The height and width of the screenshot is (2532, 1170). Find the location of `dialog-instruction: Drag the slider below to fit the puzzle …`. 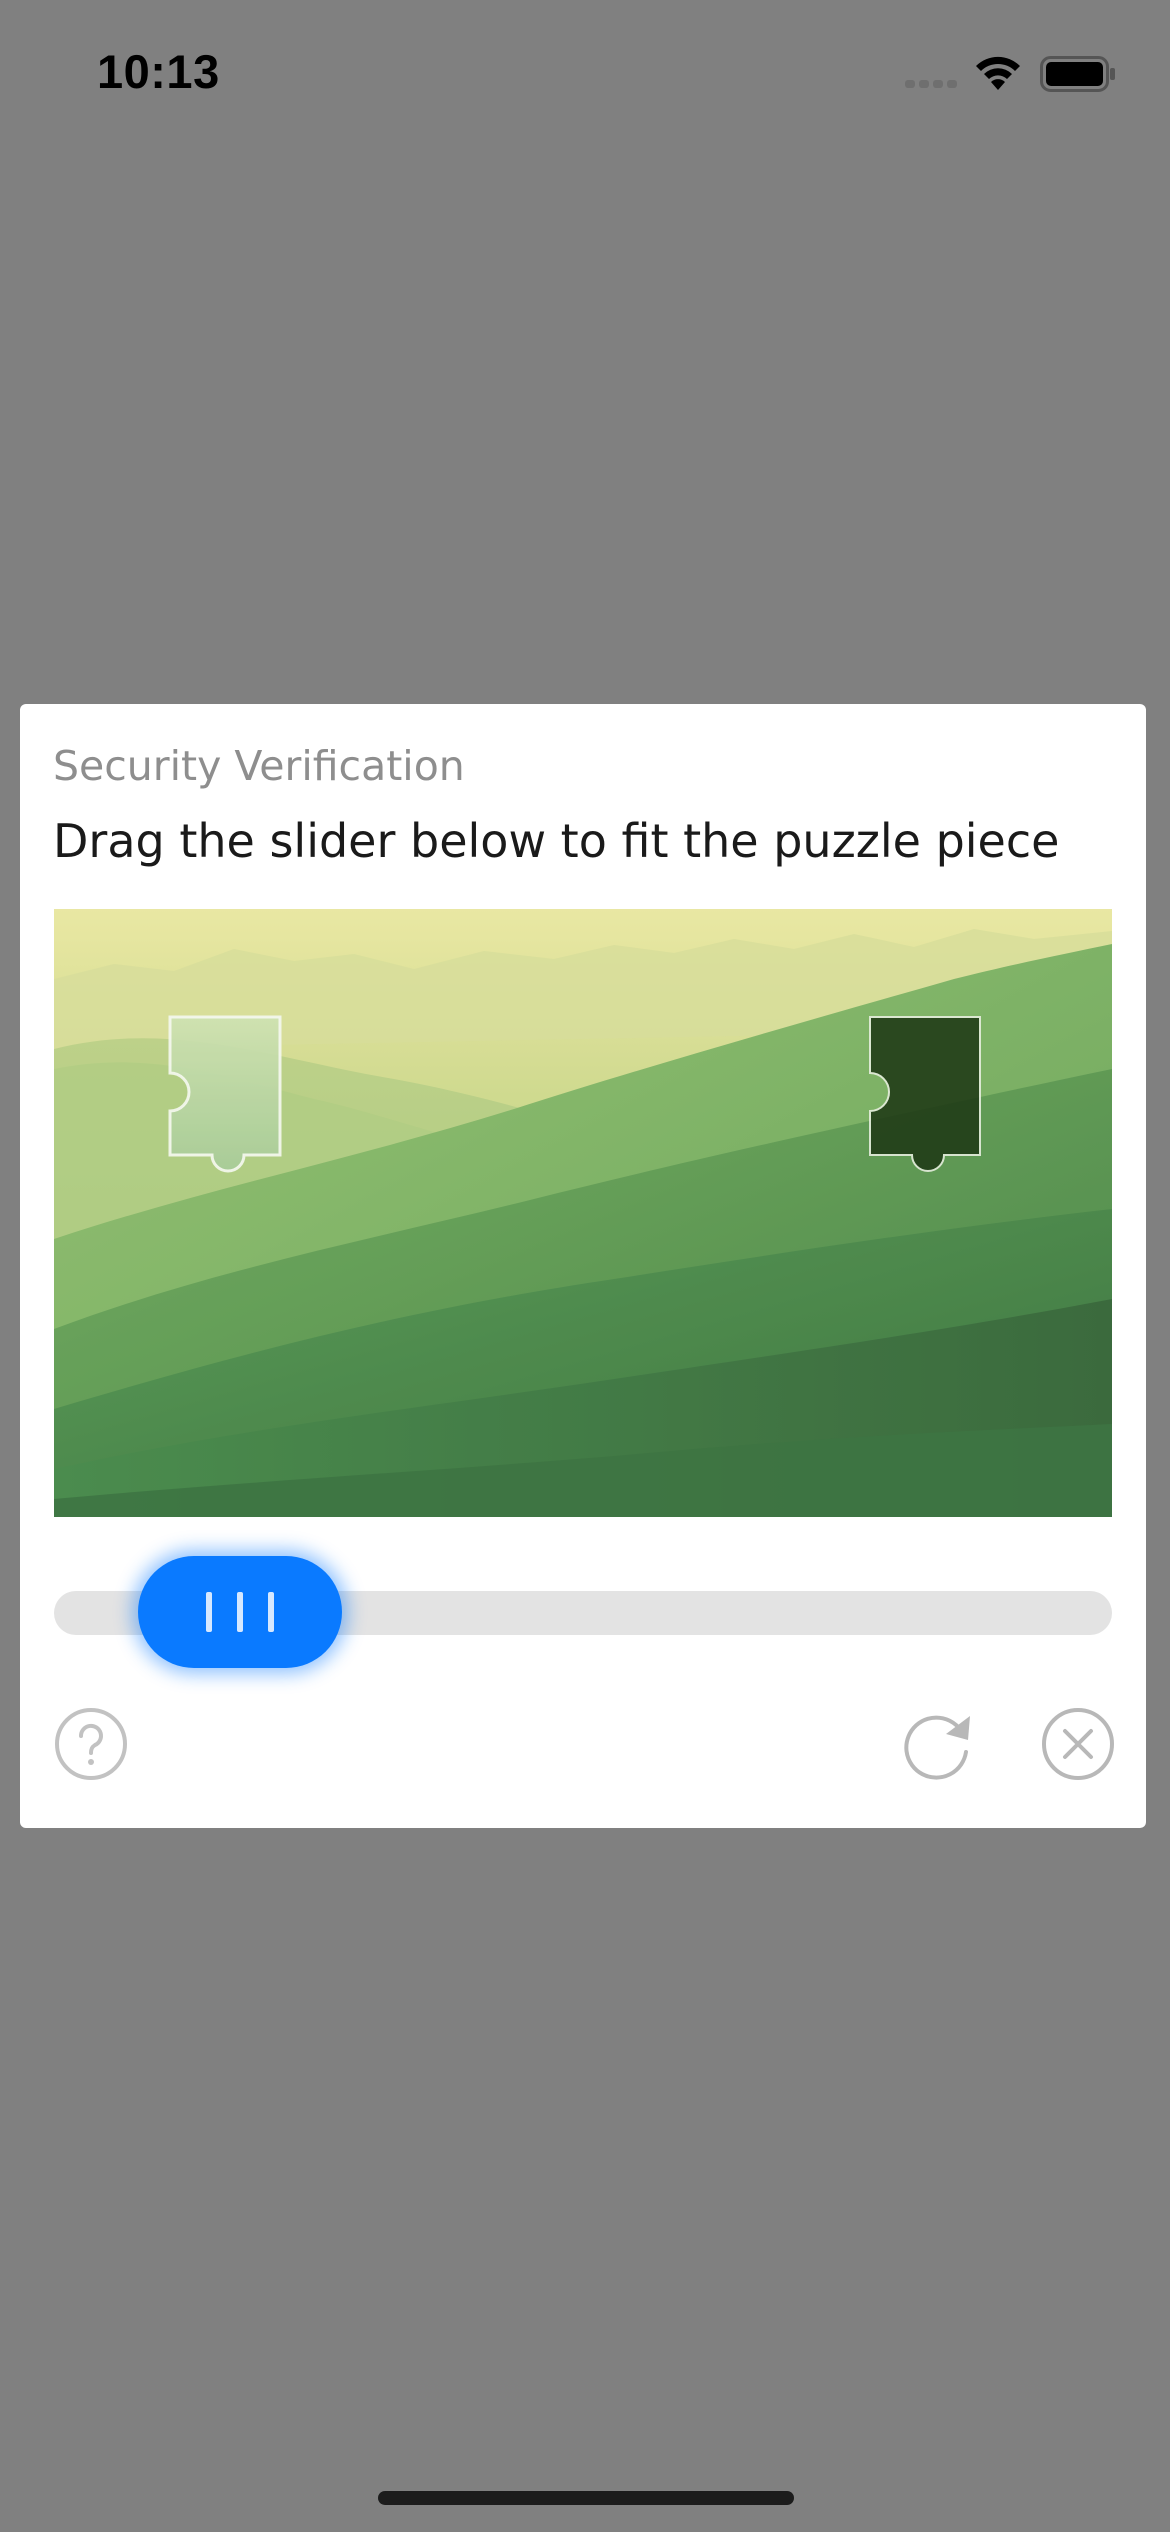

dialog-instruction: Drag the slider below to fit the puzzle … is located at coordinates (556, 841).